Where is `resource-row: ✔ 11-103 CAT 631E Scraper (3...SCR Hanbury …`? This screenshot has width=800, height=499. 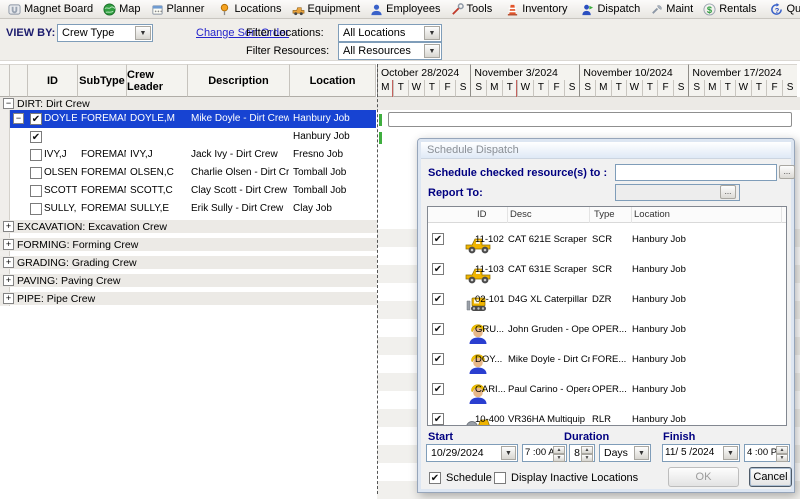
resource-row: ✔ 11-103 CAT 631E Scraper (3...SCR Hanbury … is located at coordinates (607, 270).